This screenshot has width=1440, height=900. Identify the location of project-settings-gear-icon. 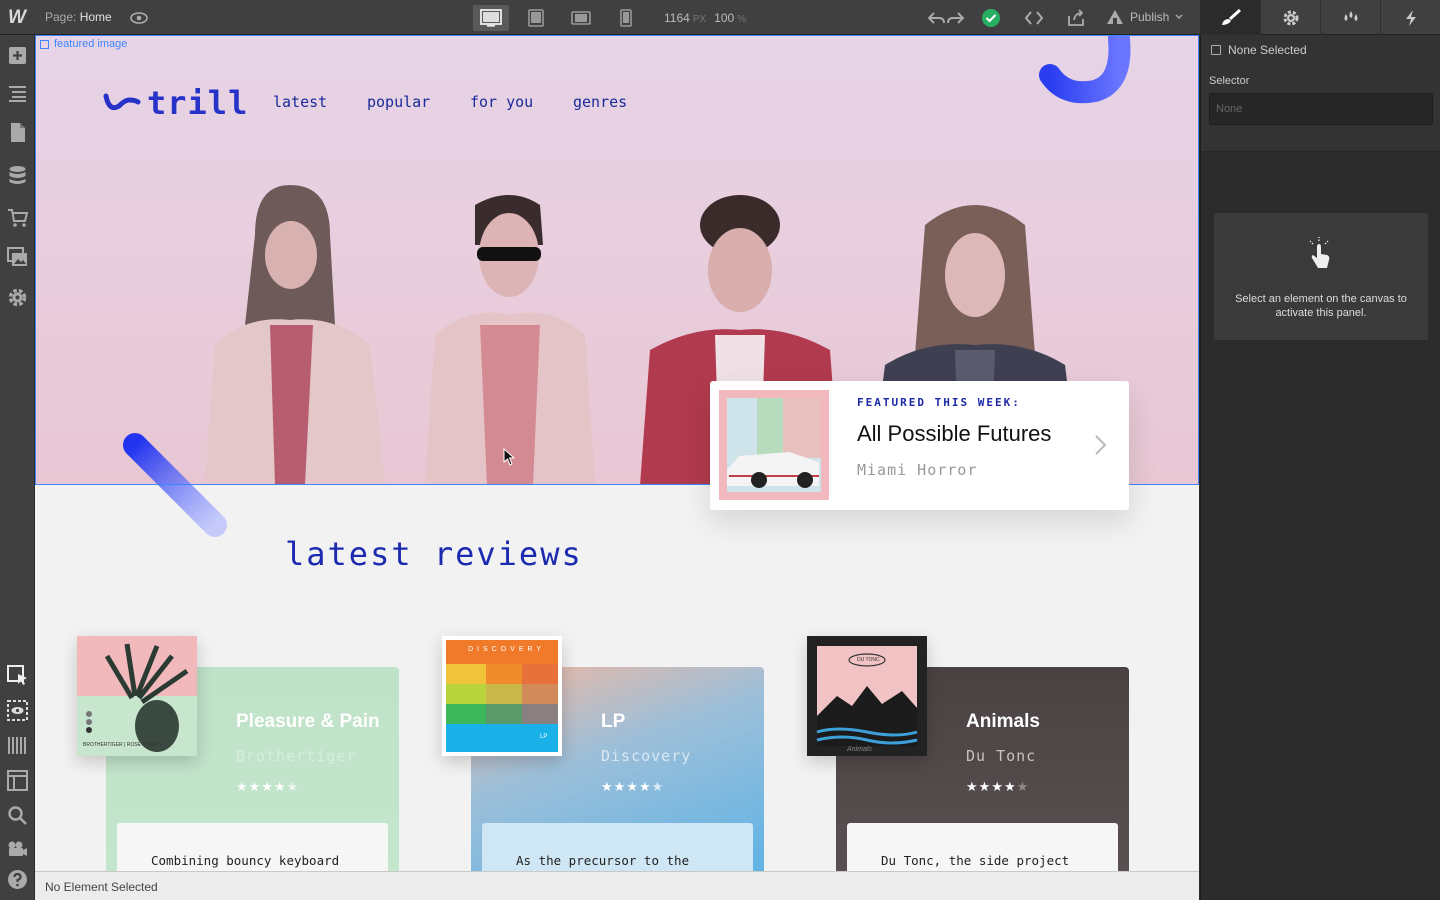
(17, 297).